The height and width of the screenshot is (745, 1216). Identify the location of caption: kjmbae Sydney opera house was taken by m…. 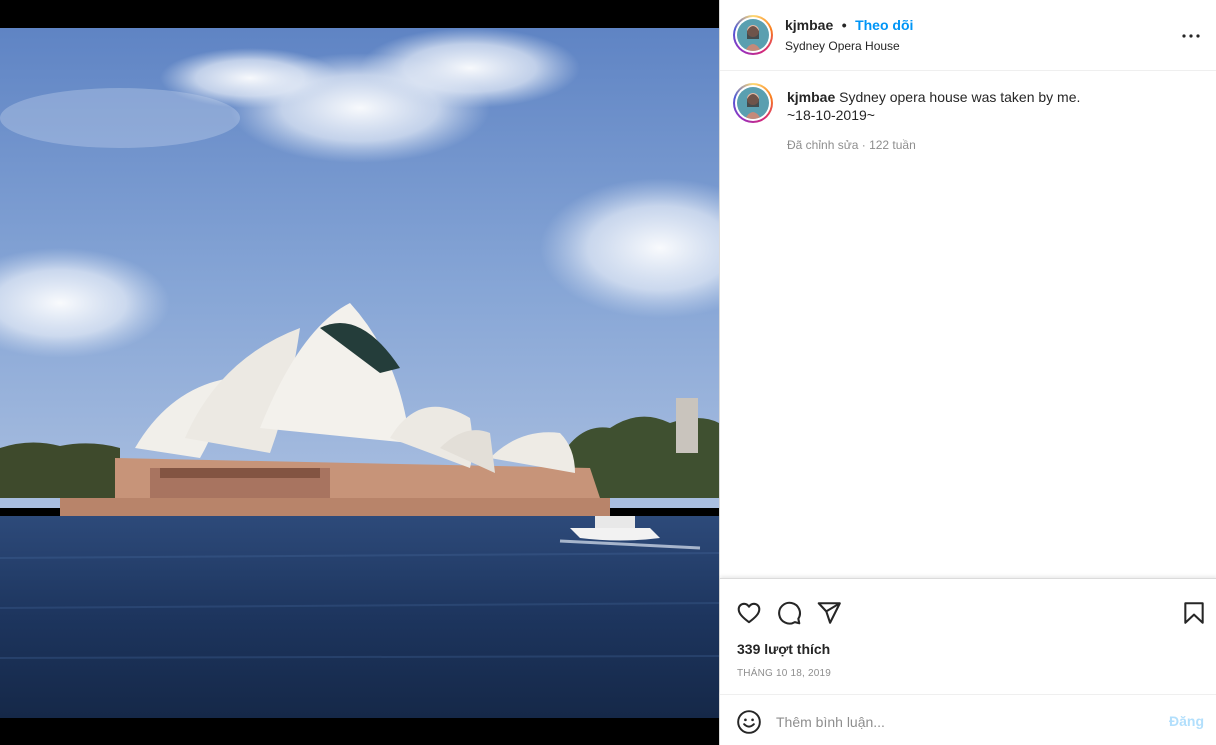
(987, 121).